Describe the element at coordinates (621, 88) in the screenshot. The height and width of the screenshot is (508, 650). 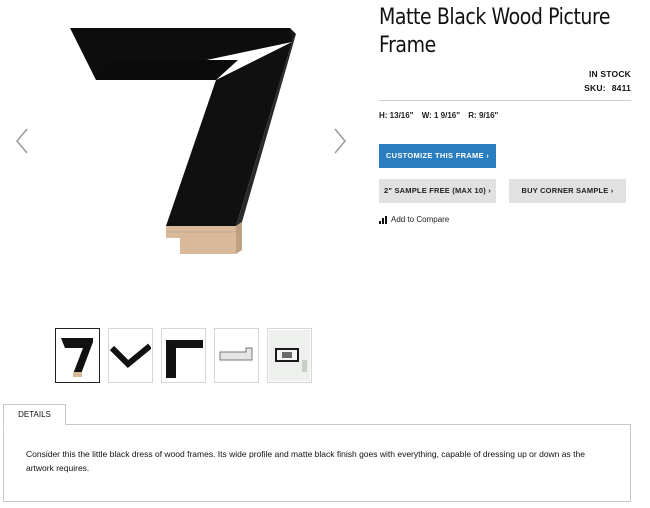
I see `sku-value: 8411` at that location.